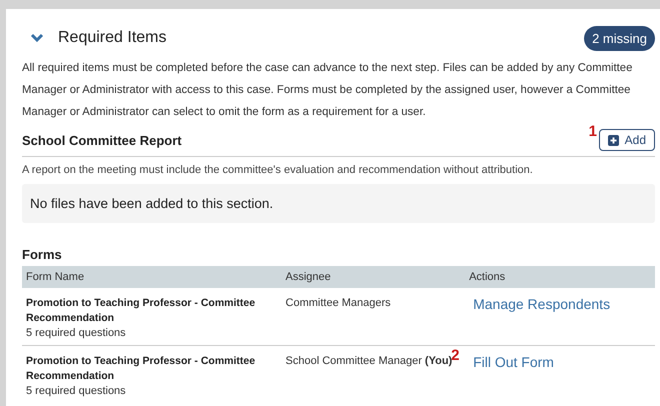 This screenshot has width=660, height=406. I want to click on action-link: Fill Out Form, so click(513, 362).